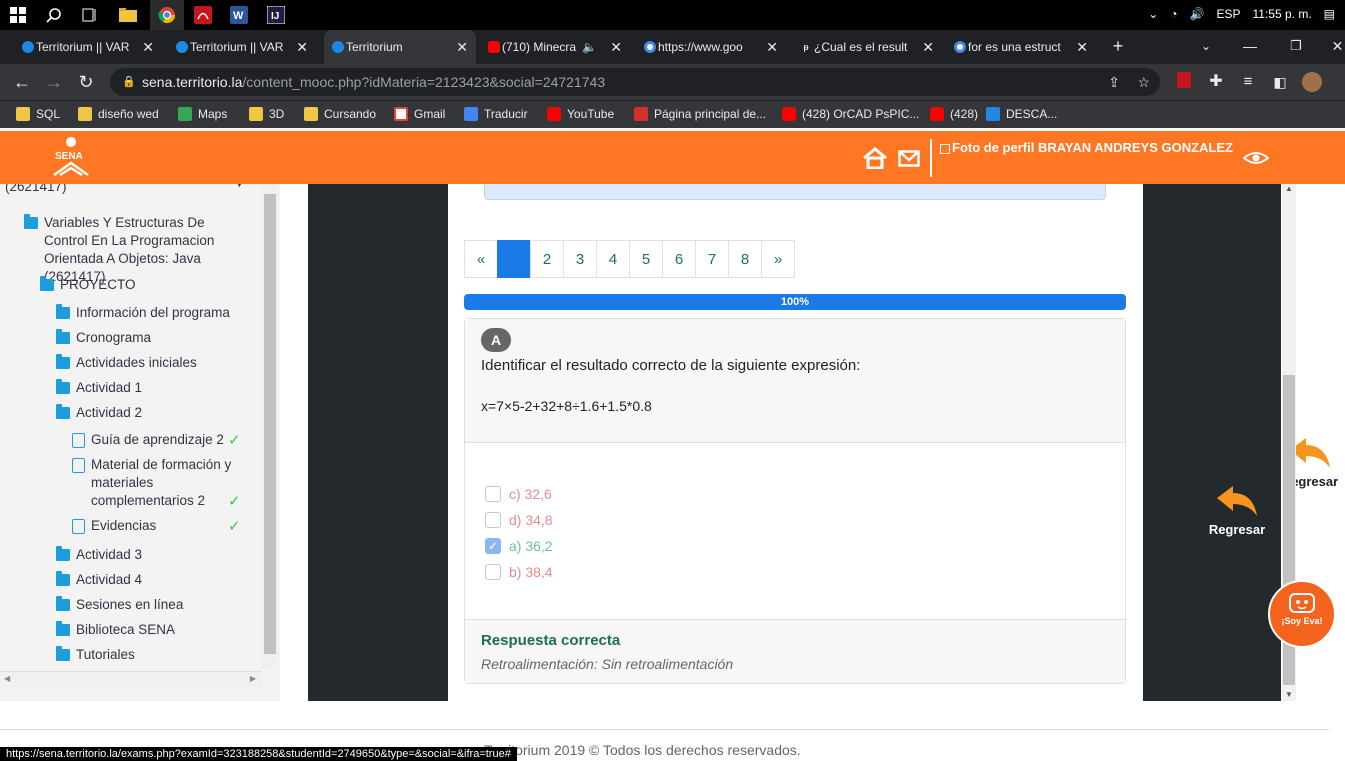  I want to click on bookmark-gmail: Gmail, so click(419, 114).